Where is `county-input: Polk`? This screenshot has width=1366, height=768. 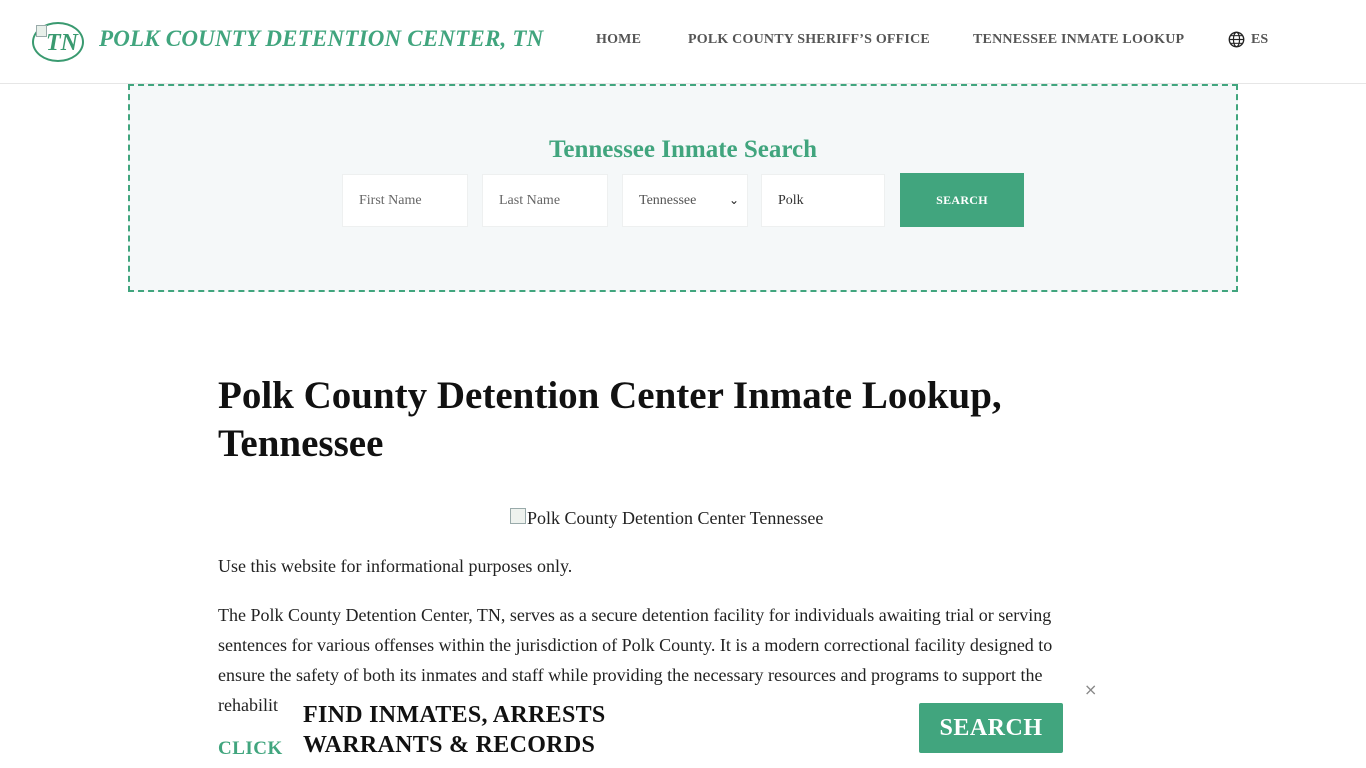 county-input: Polk is located at coordinates (823, 200).